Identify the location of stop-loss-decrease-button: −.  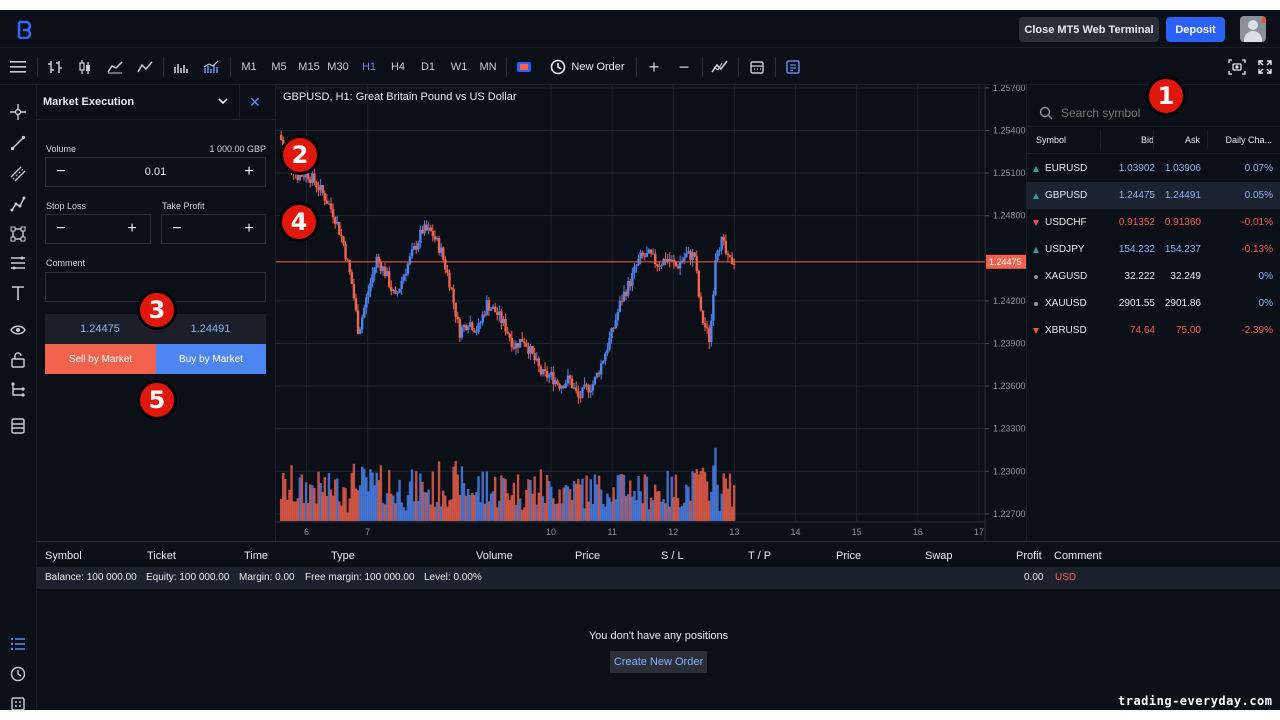
(61, 229).